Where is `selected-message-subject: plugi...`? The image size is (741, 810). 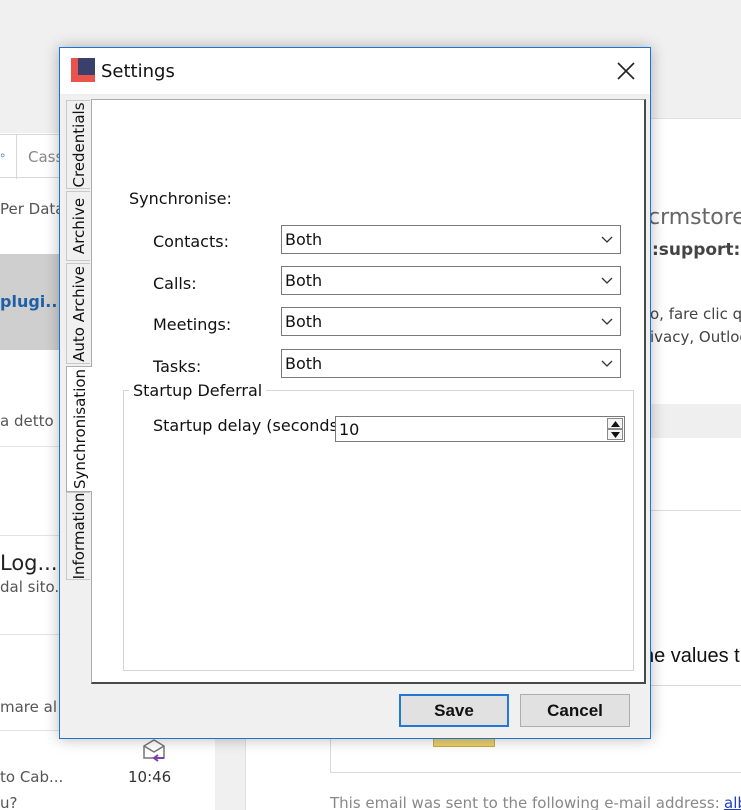
selected-message-subject: plugi... is located at coordinates (32, 301).